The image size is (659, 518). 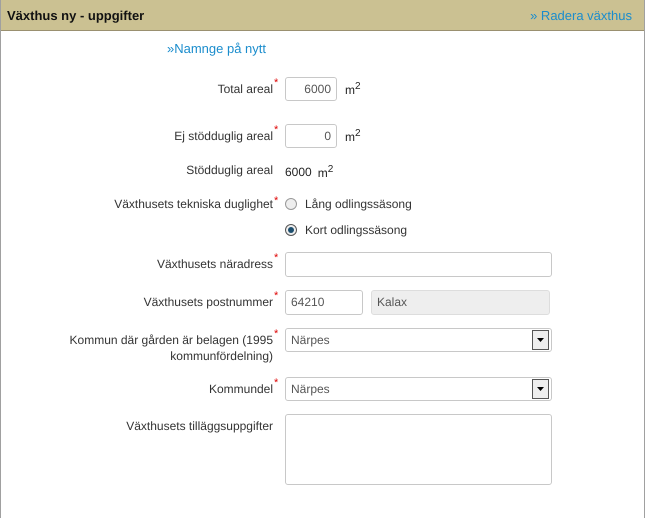 I want to click on field-label: Kommun där gården är belagen (1995 kommunfördelning), so click(x=171, y=348).